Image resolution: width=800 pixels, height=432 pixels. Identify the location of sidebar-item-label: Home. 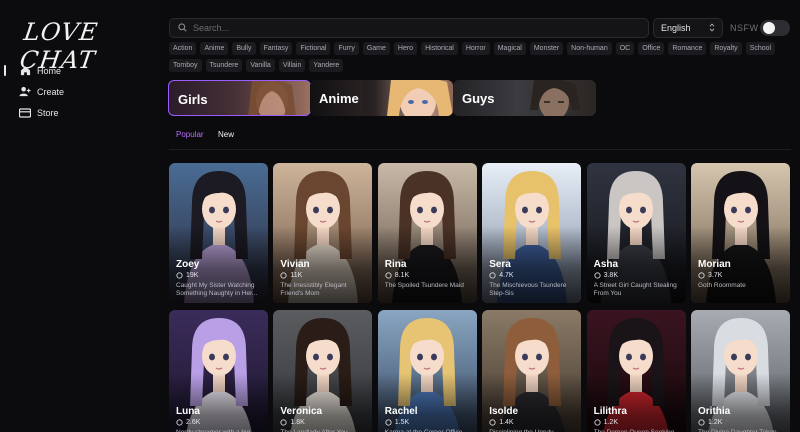
(49, 70).